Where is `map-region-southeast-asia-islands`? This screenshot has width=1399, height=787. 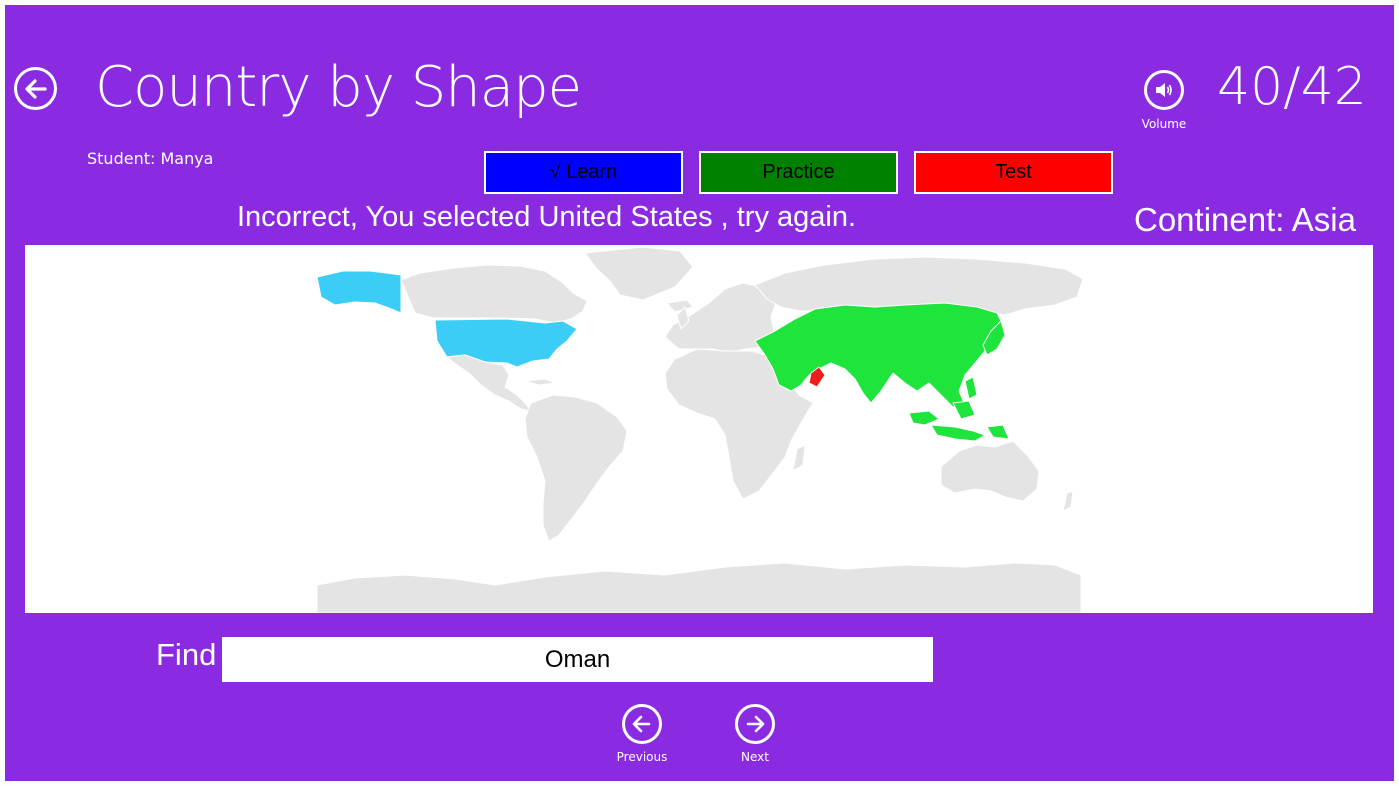 map-region-southeast-asia-islands is located at coordinates (924, 418).